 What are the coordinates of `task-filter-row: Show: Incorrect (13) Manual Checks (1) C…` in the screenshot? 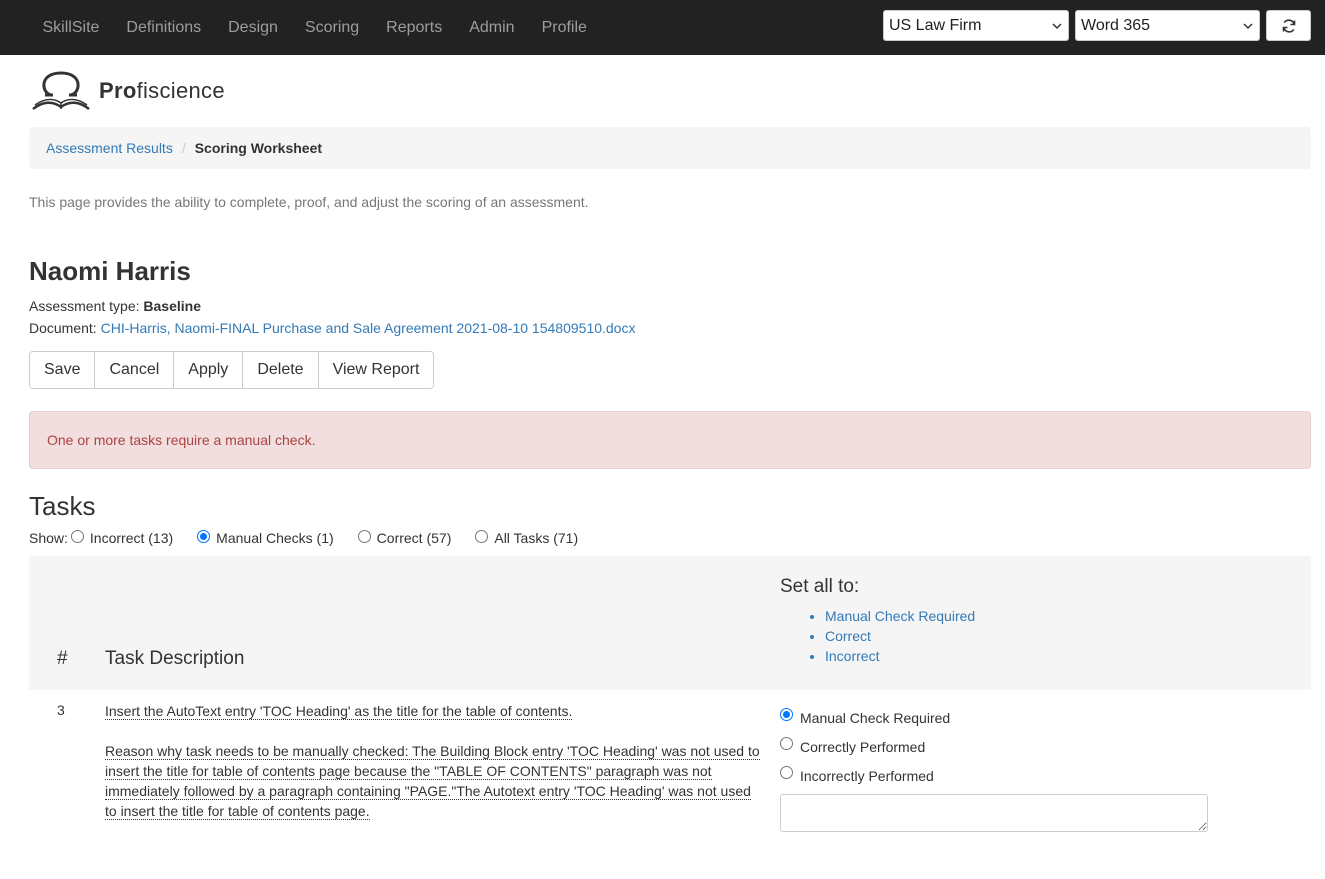 It's located at (670, 537).